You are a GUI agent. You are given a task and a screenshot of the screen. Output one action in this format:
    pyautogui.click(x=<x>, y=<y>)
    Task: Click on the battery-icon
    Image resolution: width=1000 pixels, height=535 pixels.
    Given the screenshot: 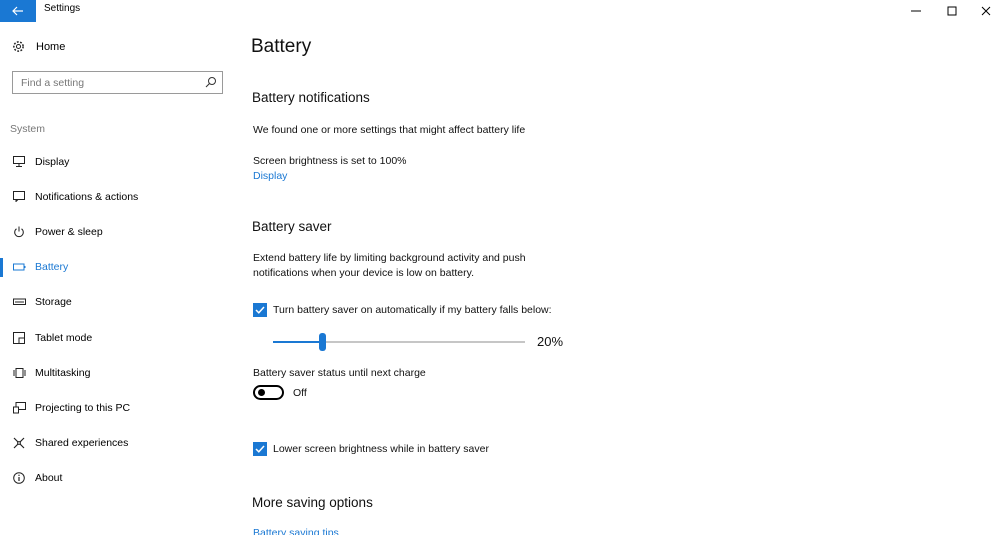 What is the action you would take?
    pyautogui.click(x=19, y=267)
    